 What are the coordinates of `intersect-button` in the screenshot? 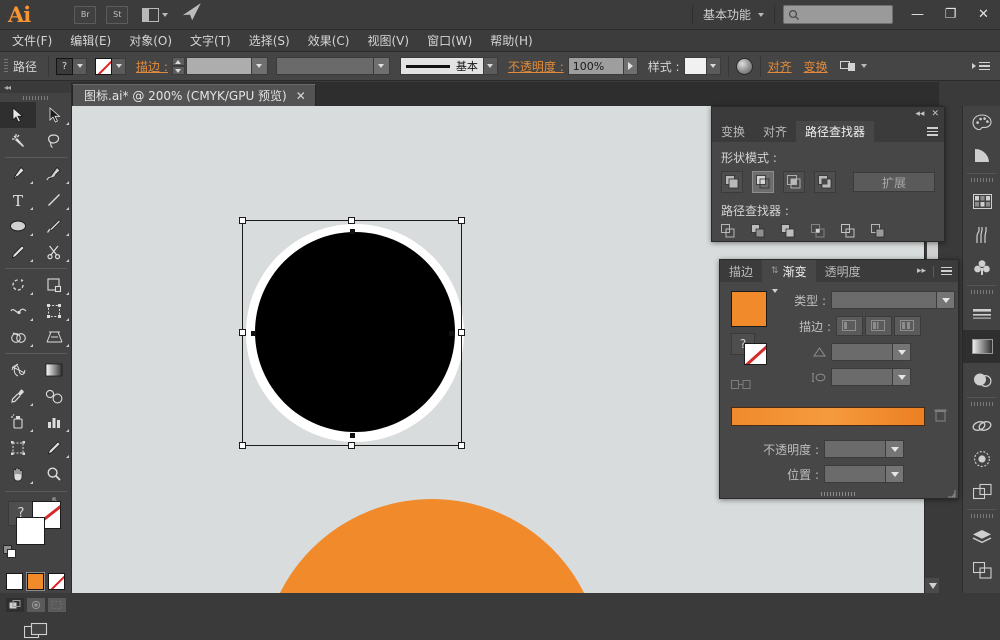 It's located at (794, 182).